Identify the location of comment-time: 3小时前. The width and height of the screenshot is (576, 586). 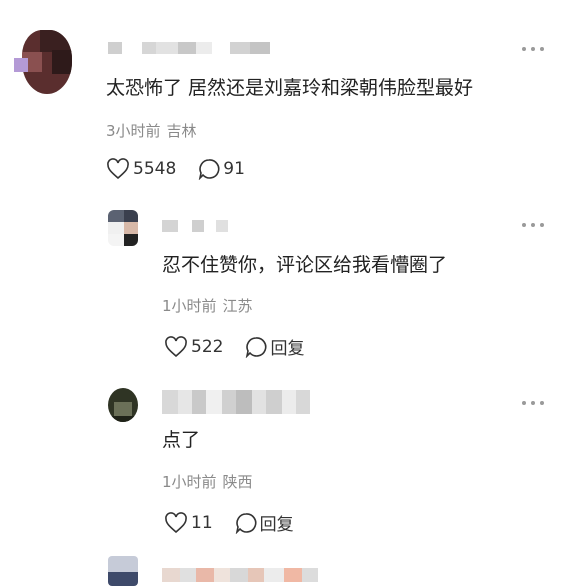
(133, 131).